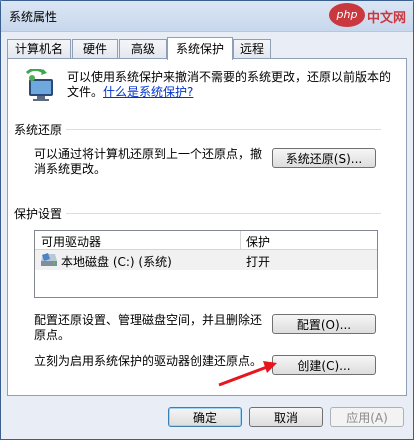 This screenshot has width=414, height=440. I want to click on hard-drive-icon, so click(49, 259).